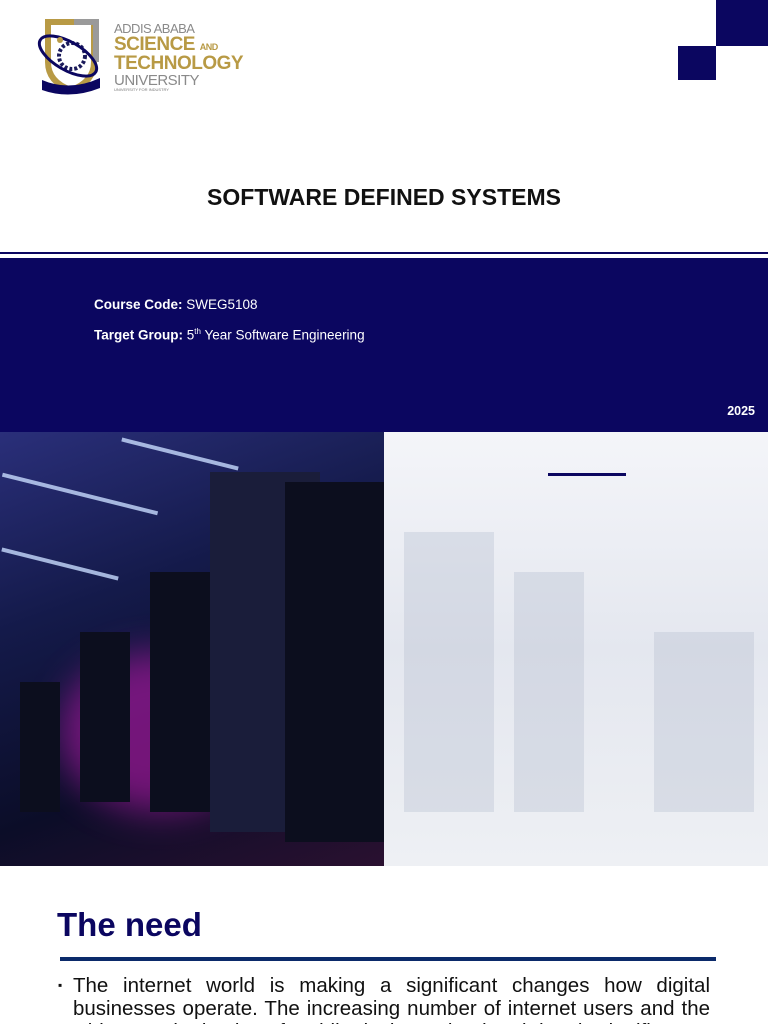 The image size is (768, 1024). I want to click on section-heading: The need, so click(129, 924).